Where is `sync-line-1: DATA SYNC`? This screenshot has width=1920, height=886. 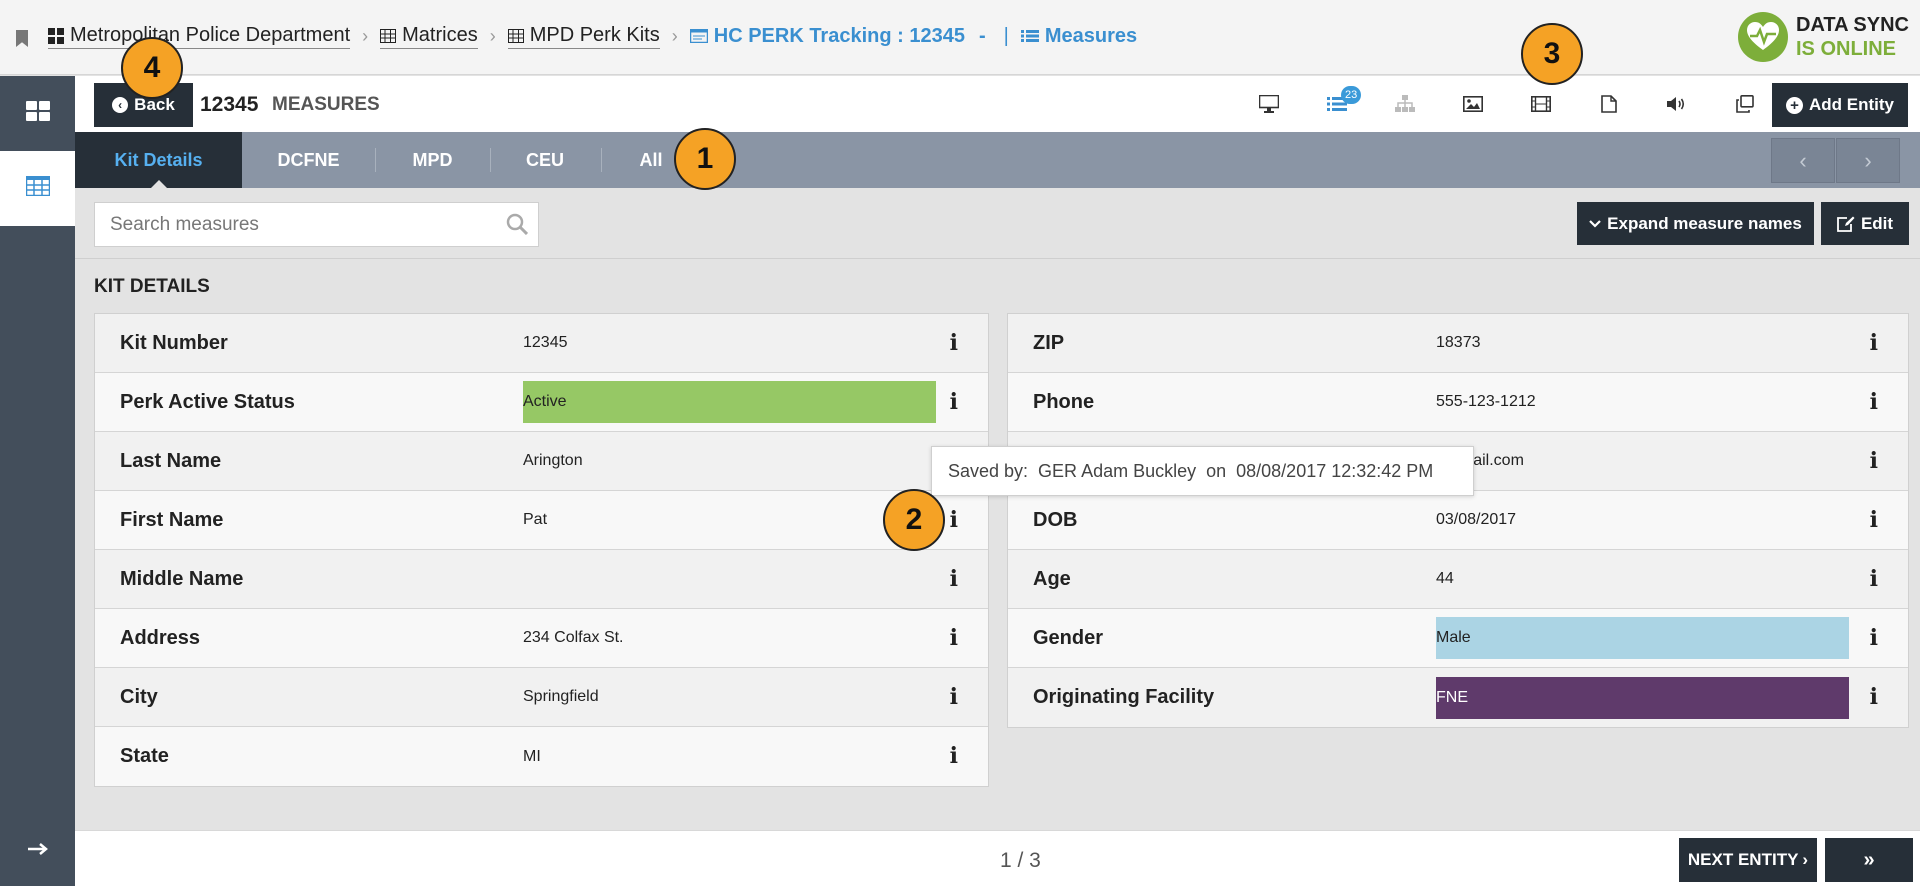 sync-line-1: DATA SYNC is located at coordinates (1852, 25).